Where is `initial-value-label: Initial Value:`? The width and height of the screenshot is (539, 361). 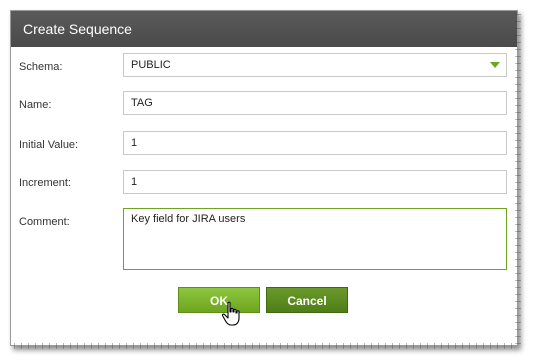
initial-value-label: Initial Value: is located at coordinates (49, 145).